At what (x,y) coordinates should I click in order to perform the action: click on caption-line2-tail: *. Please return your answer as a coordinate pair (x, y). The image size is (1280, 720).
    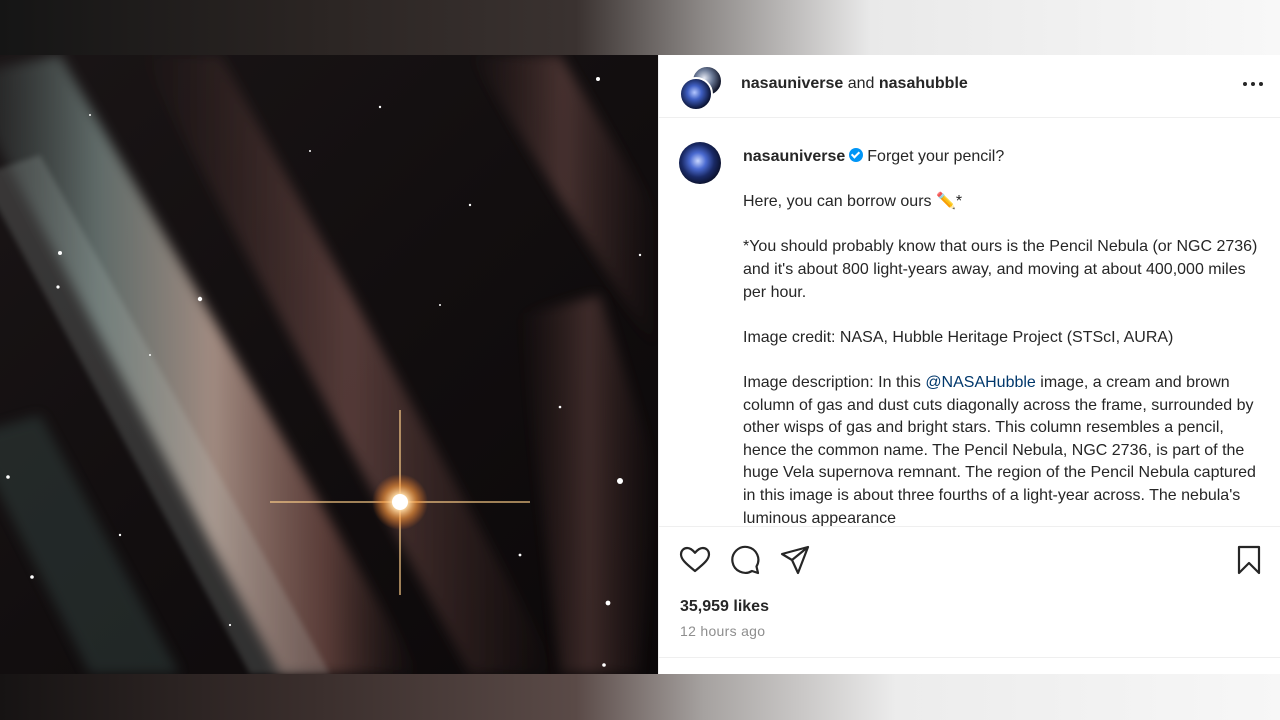
    Looking at the image, I should click on (959, 202).